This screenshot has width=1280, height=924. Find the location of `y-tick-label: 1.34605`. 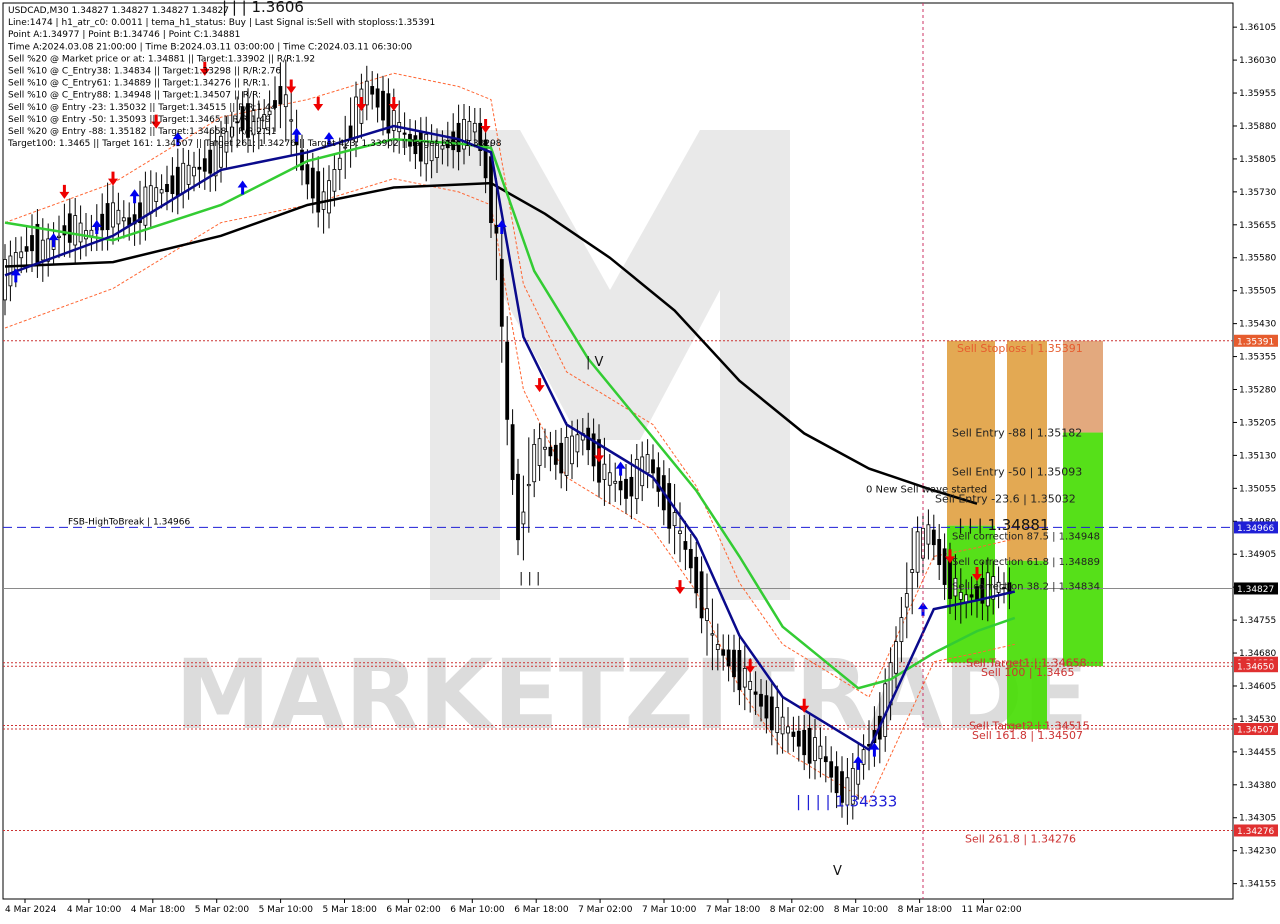

y-tick-label: 1.34605 is located at coordinates (1257, 687).